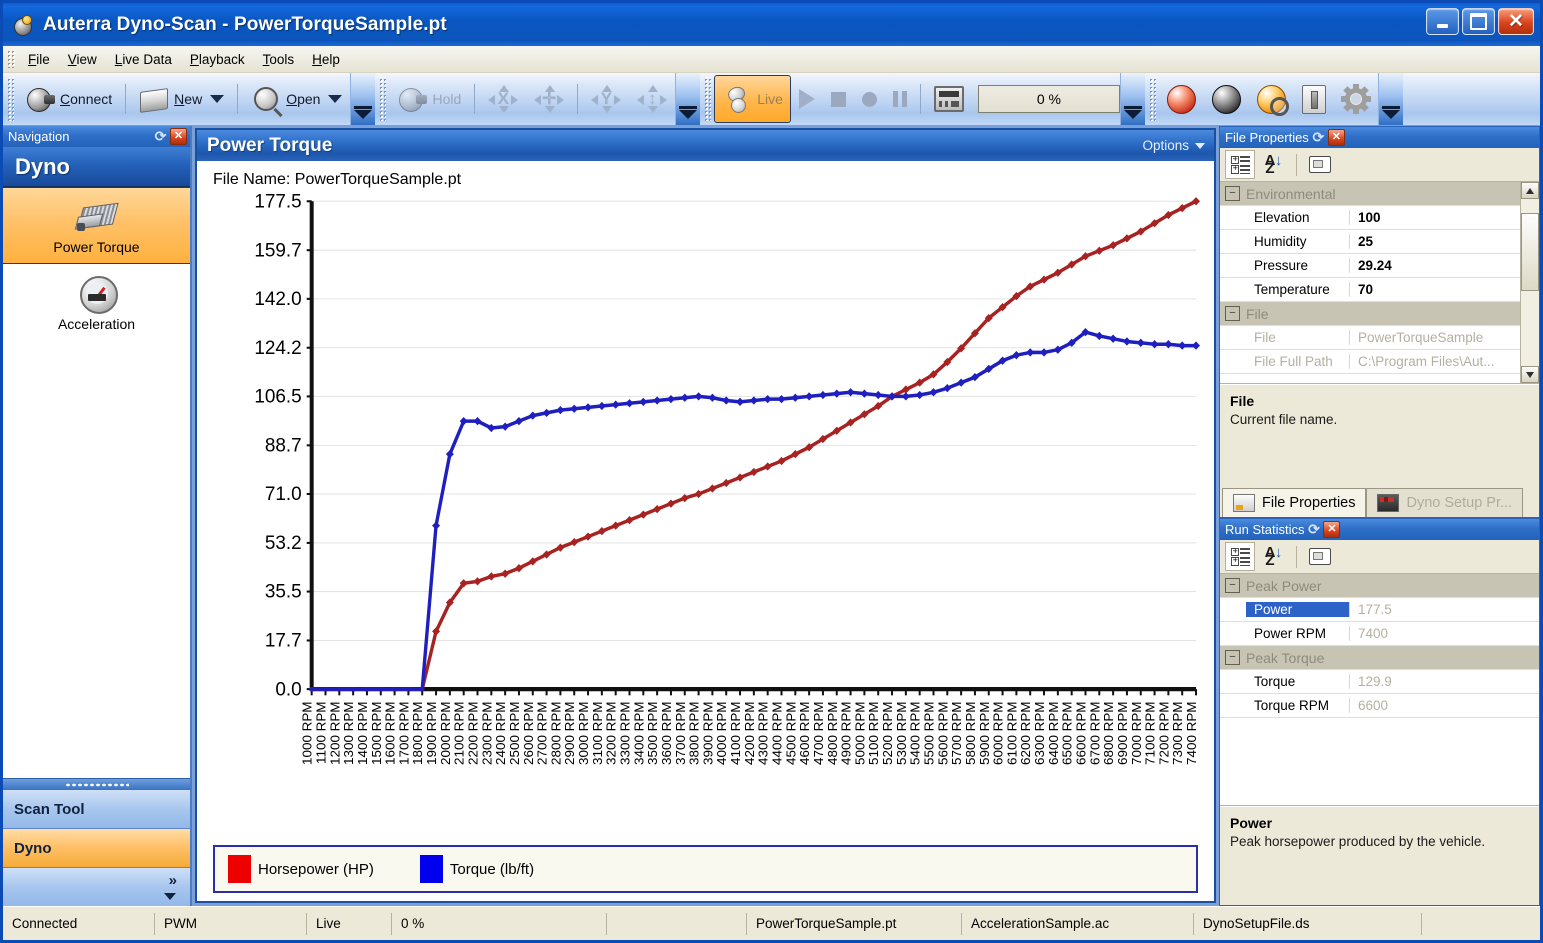  Describe the element at coordinates (1336, 137) in the screenshot. I see `file-properties-close-icon: ✕` at that location.